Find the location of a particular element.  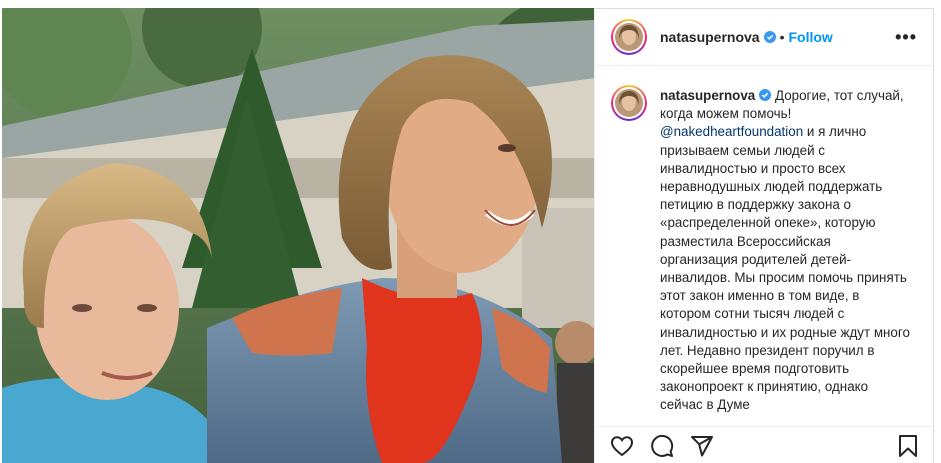

post-header: natasupernova • Follow ••• is located at coordinates (764, 37).